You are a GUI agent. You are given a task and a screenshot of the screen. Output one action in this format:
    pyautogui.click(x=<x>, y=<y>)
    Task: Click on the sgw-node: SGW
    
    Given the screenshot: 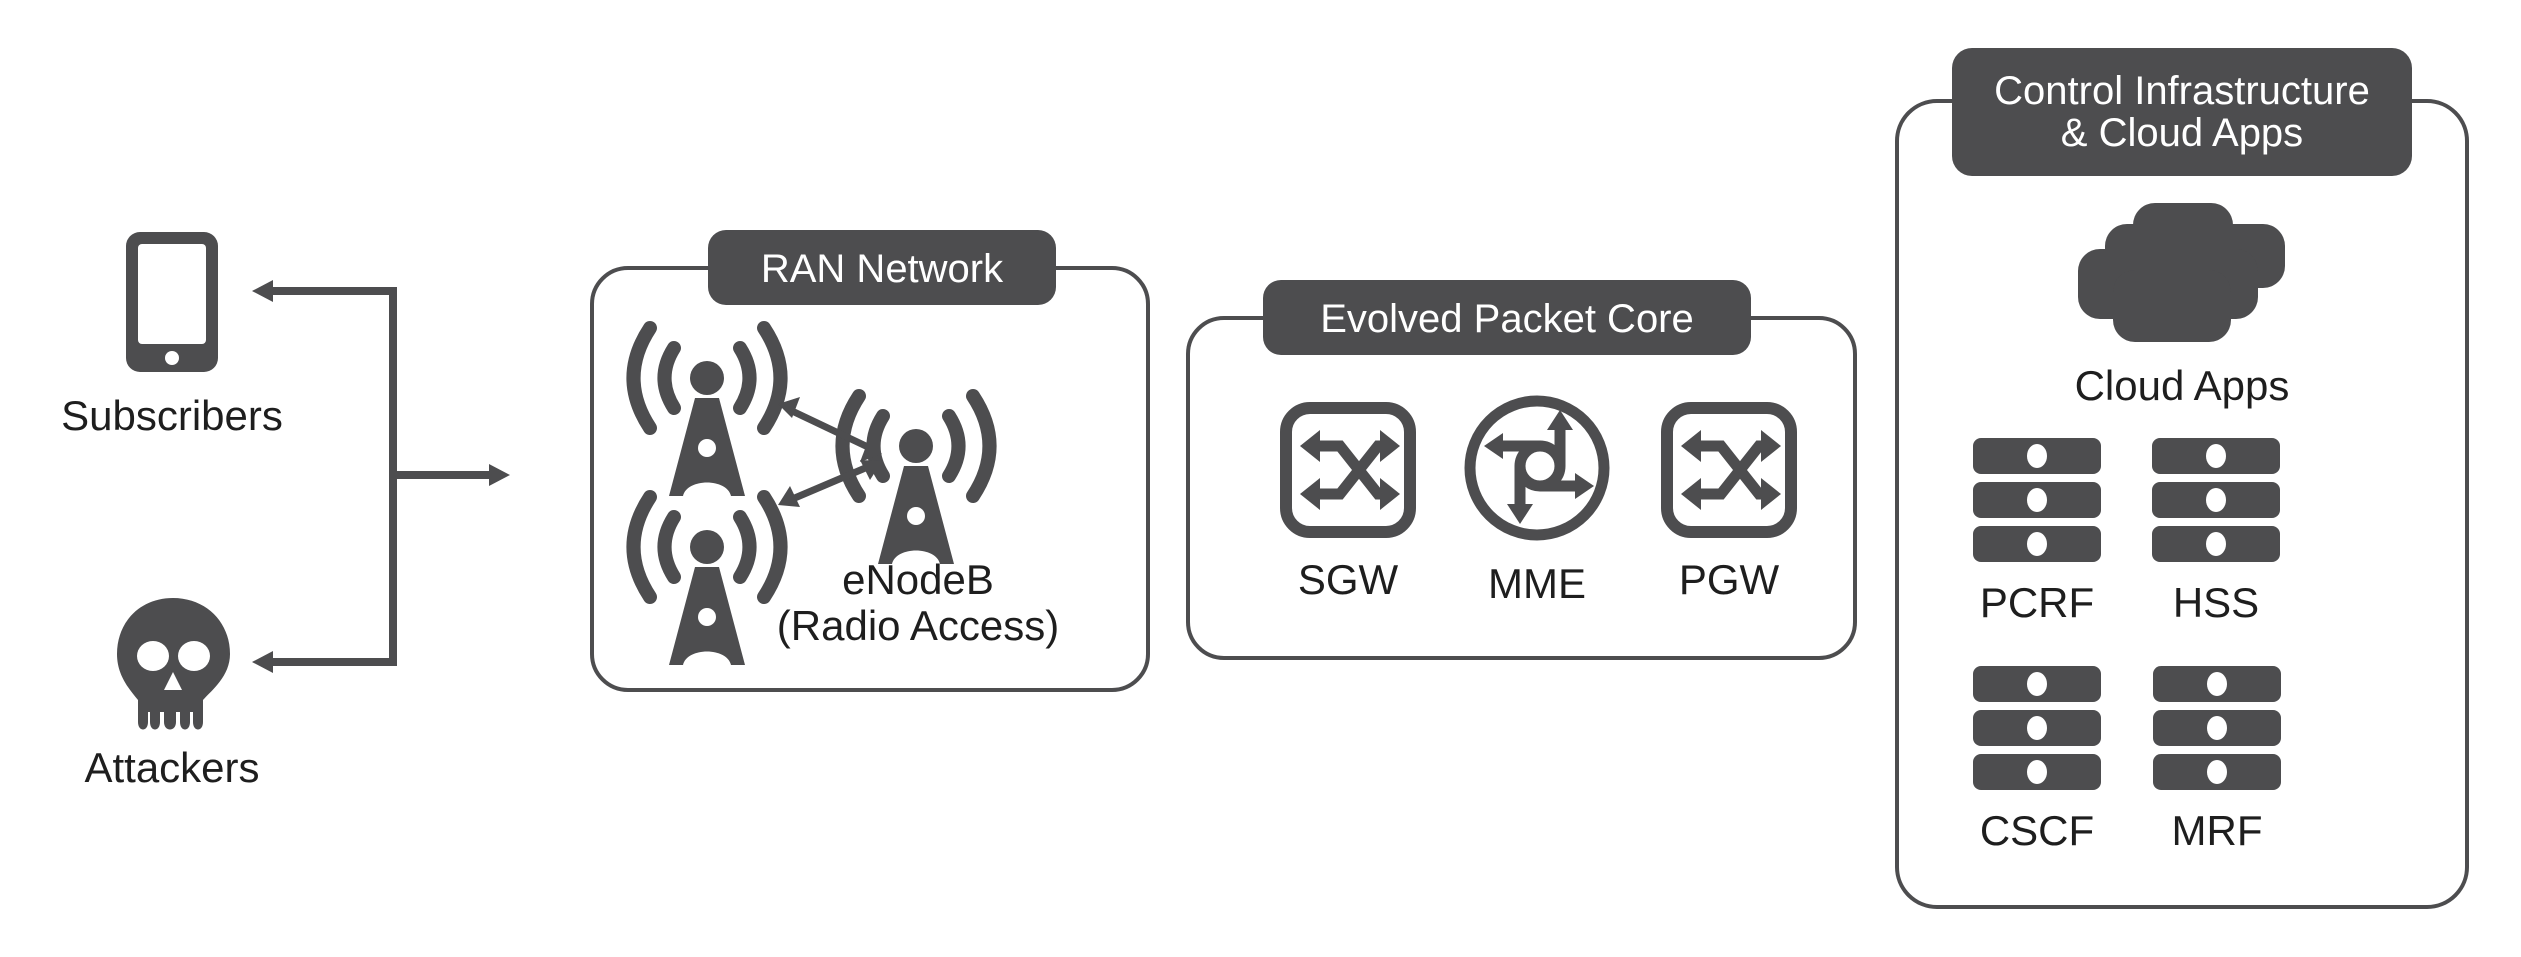 What is the action you would take?
    pyautogui.click(x=1348, y=505)
    